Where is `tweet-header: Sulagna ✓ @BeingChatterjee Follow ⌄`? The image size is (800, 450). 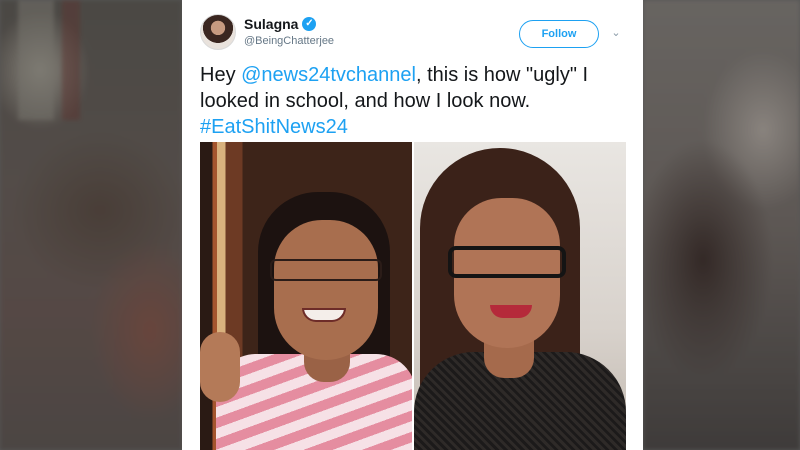
tweet-header: Sulagna ✓ @BeingChatterjee Follow ⌄ is located at coordinates (412, 34).